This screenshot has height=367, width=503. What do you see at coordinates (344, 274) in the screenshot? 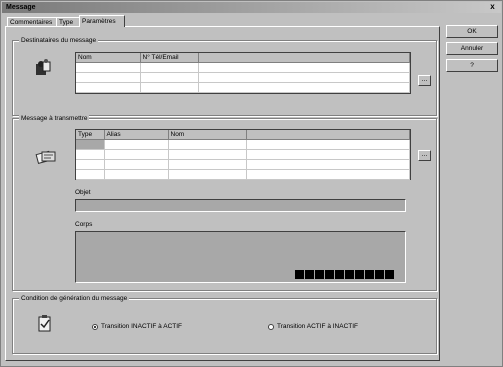
I see `body-cell-strip` at bounding box center [344, 274].